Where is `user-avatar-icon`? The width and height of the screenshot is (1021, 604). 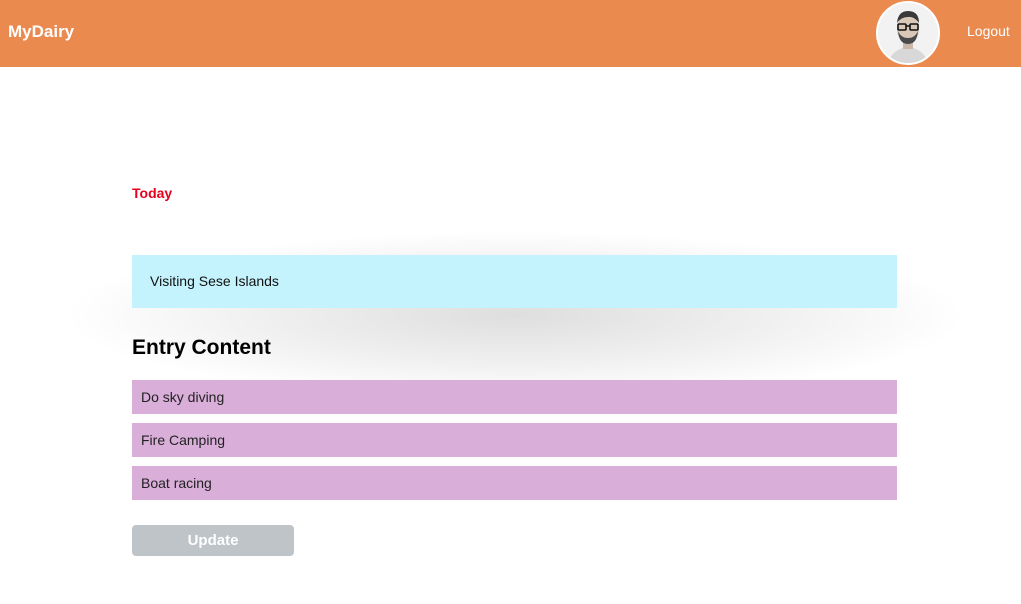
user-avatar-icon is located at coordinates (908, 33).